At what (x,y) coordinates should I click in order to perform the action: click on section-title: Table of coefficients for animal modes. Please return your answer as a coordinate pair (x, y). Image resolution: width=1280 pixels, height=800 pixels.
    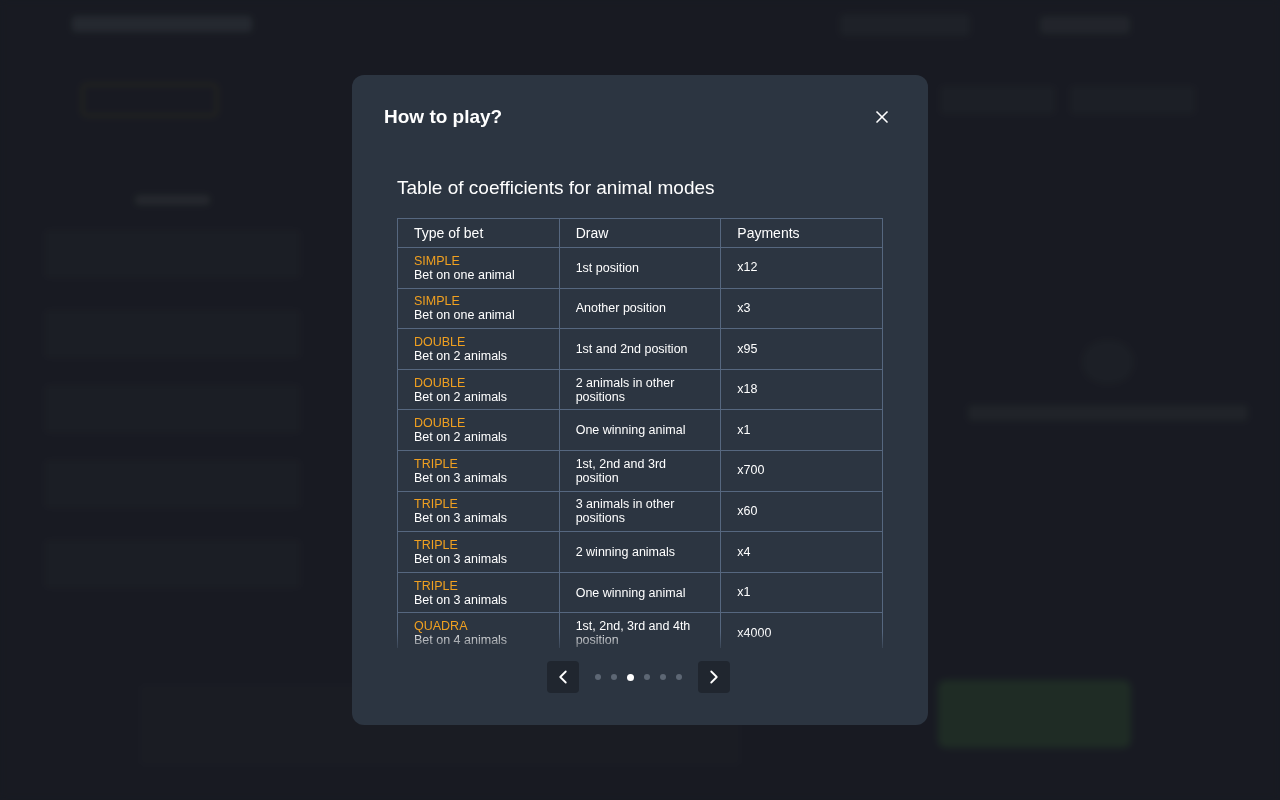
    Looking at the image, I should click on (556, 187).